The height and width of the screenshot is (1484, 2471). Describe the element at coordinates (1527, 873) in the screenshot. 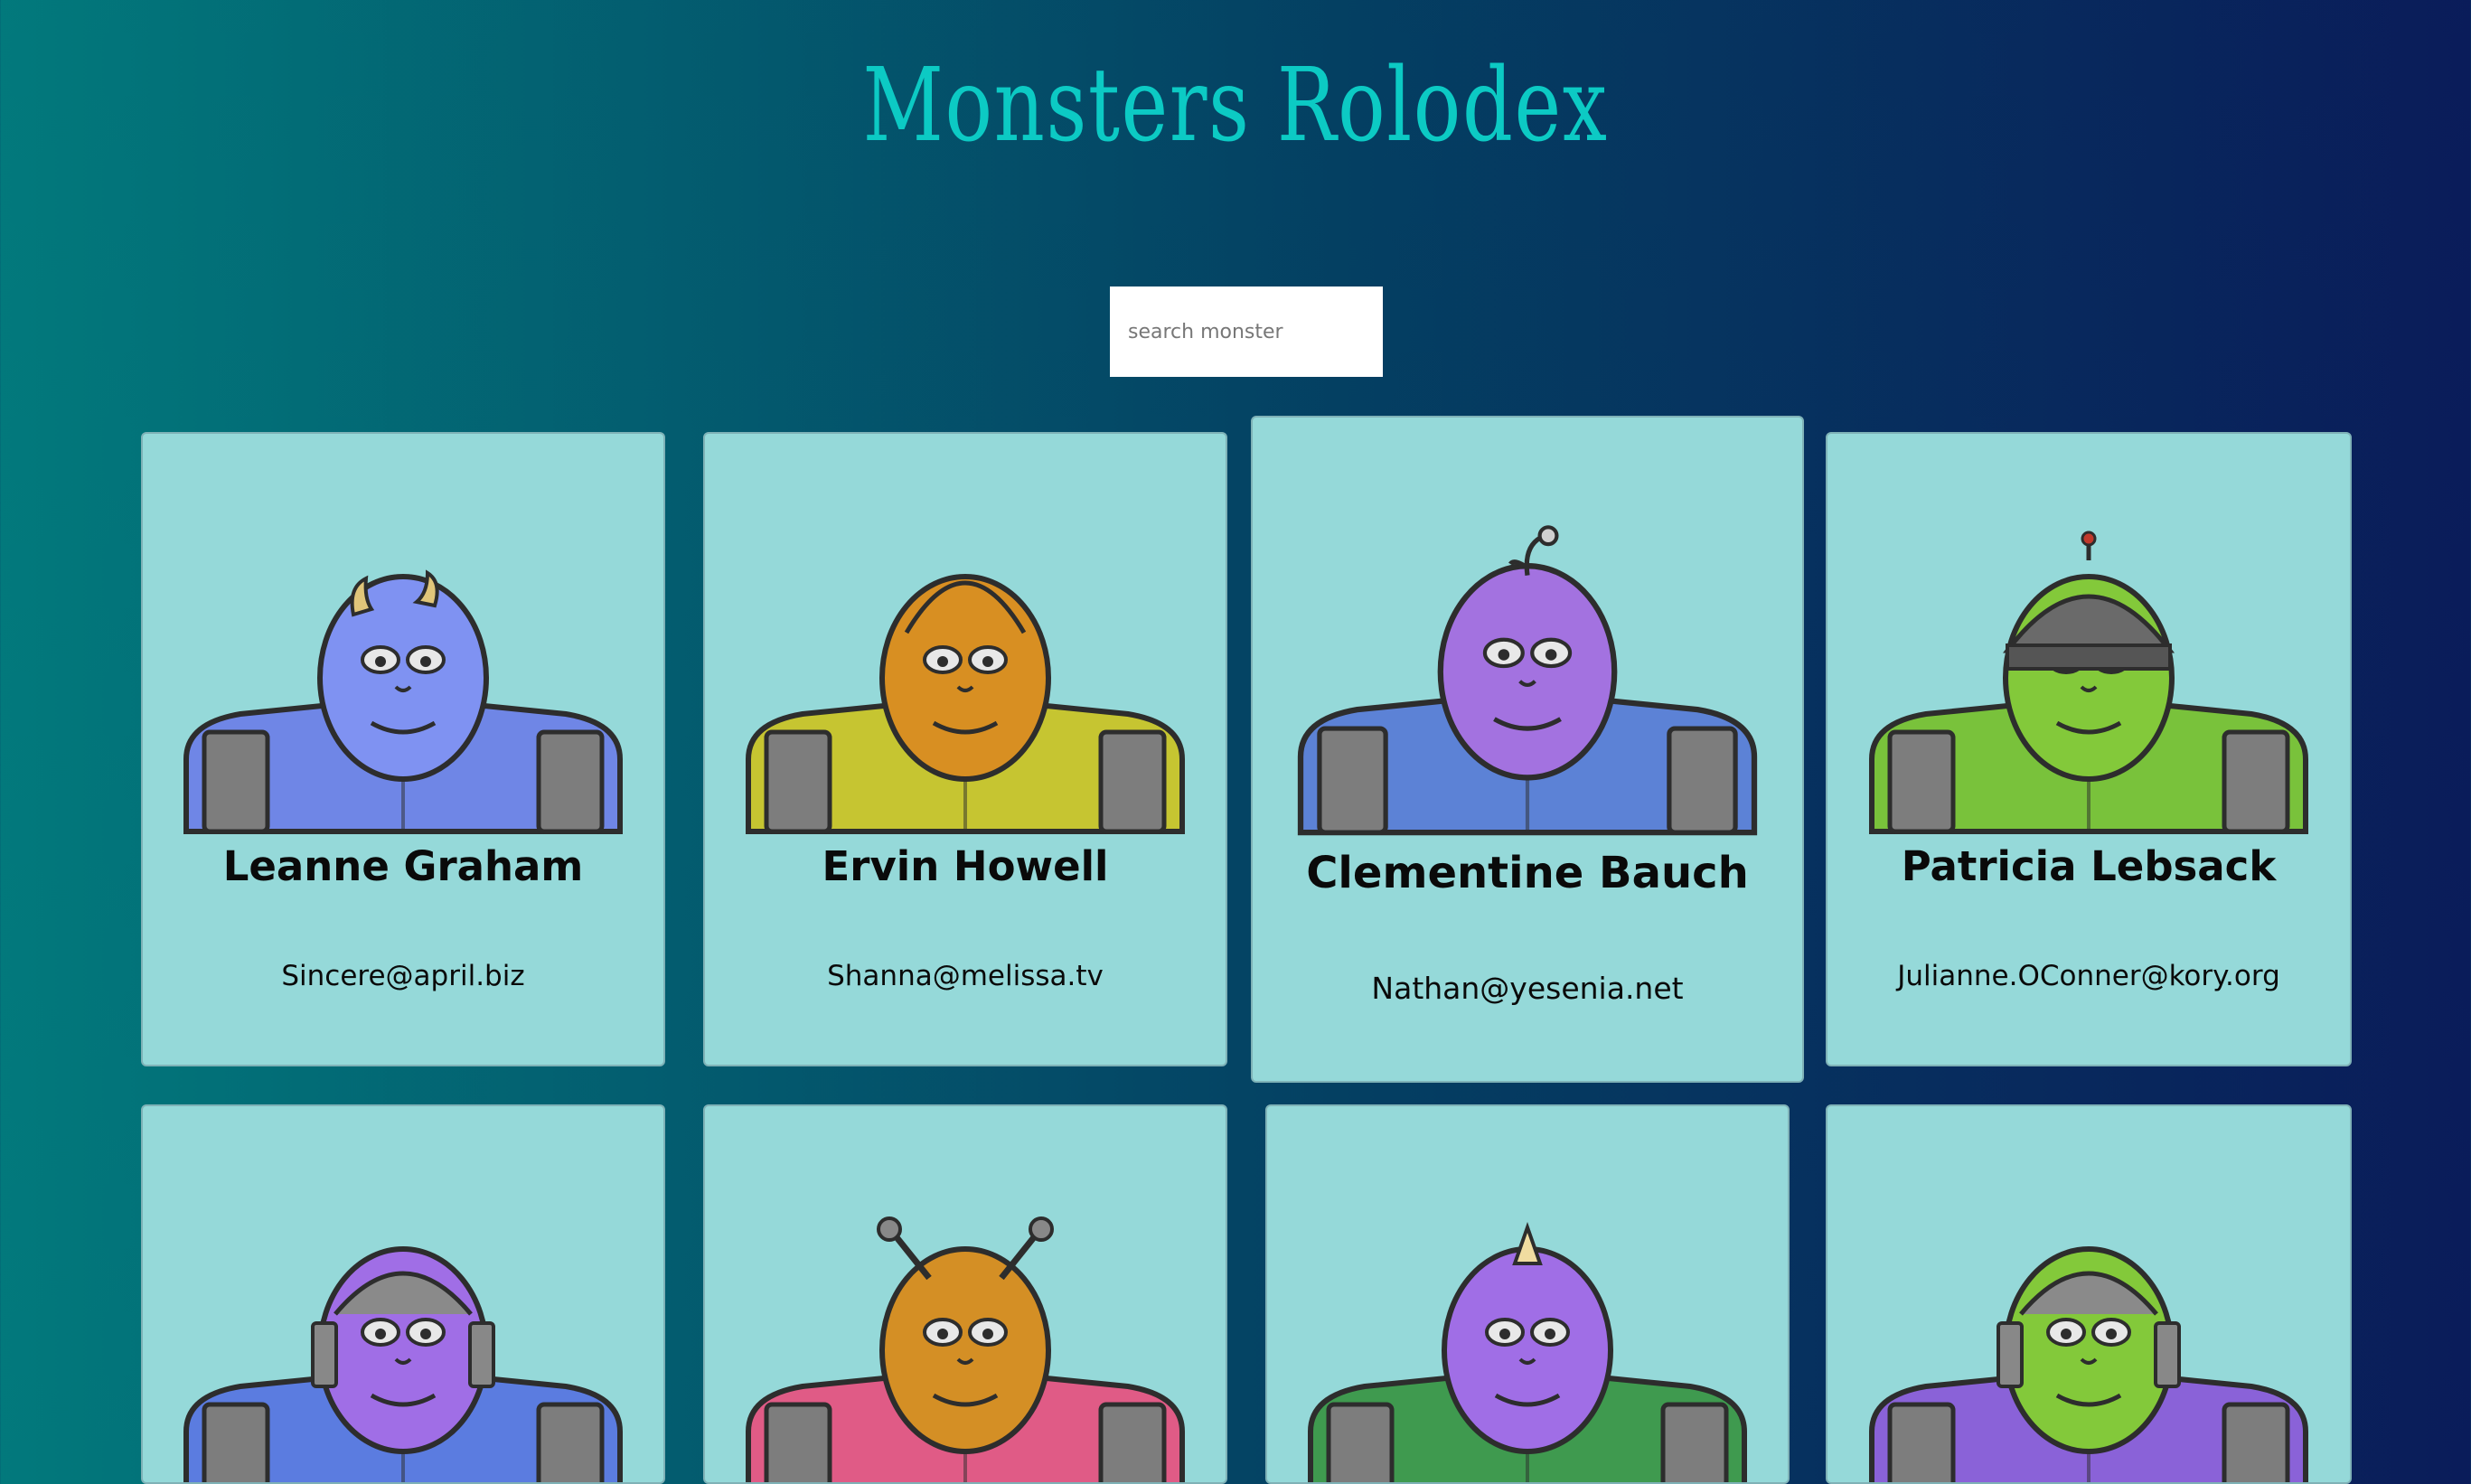

I see `monster-name: Clementine Bauch` at that location.